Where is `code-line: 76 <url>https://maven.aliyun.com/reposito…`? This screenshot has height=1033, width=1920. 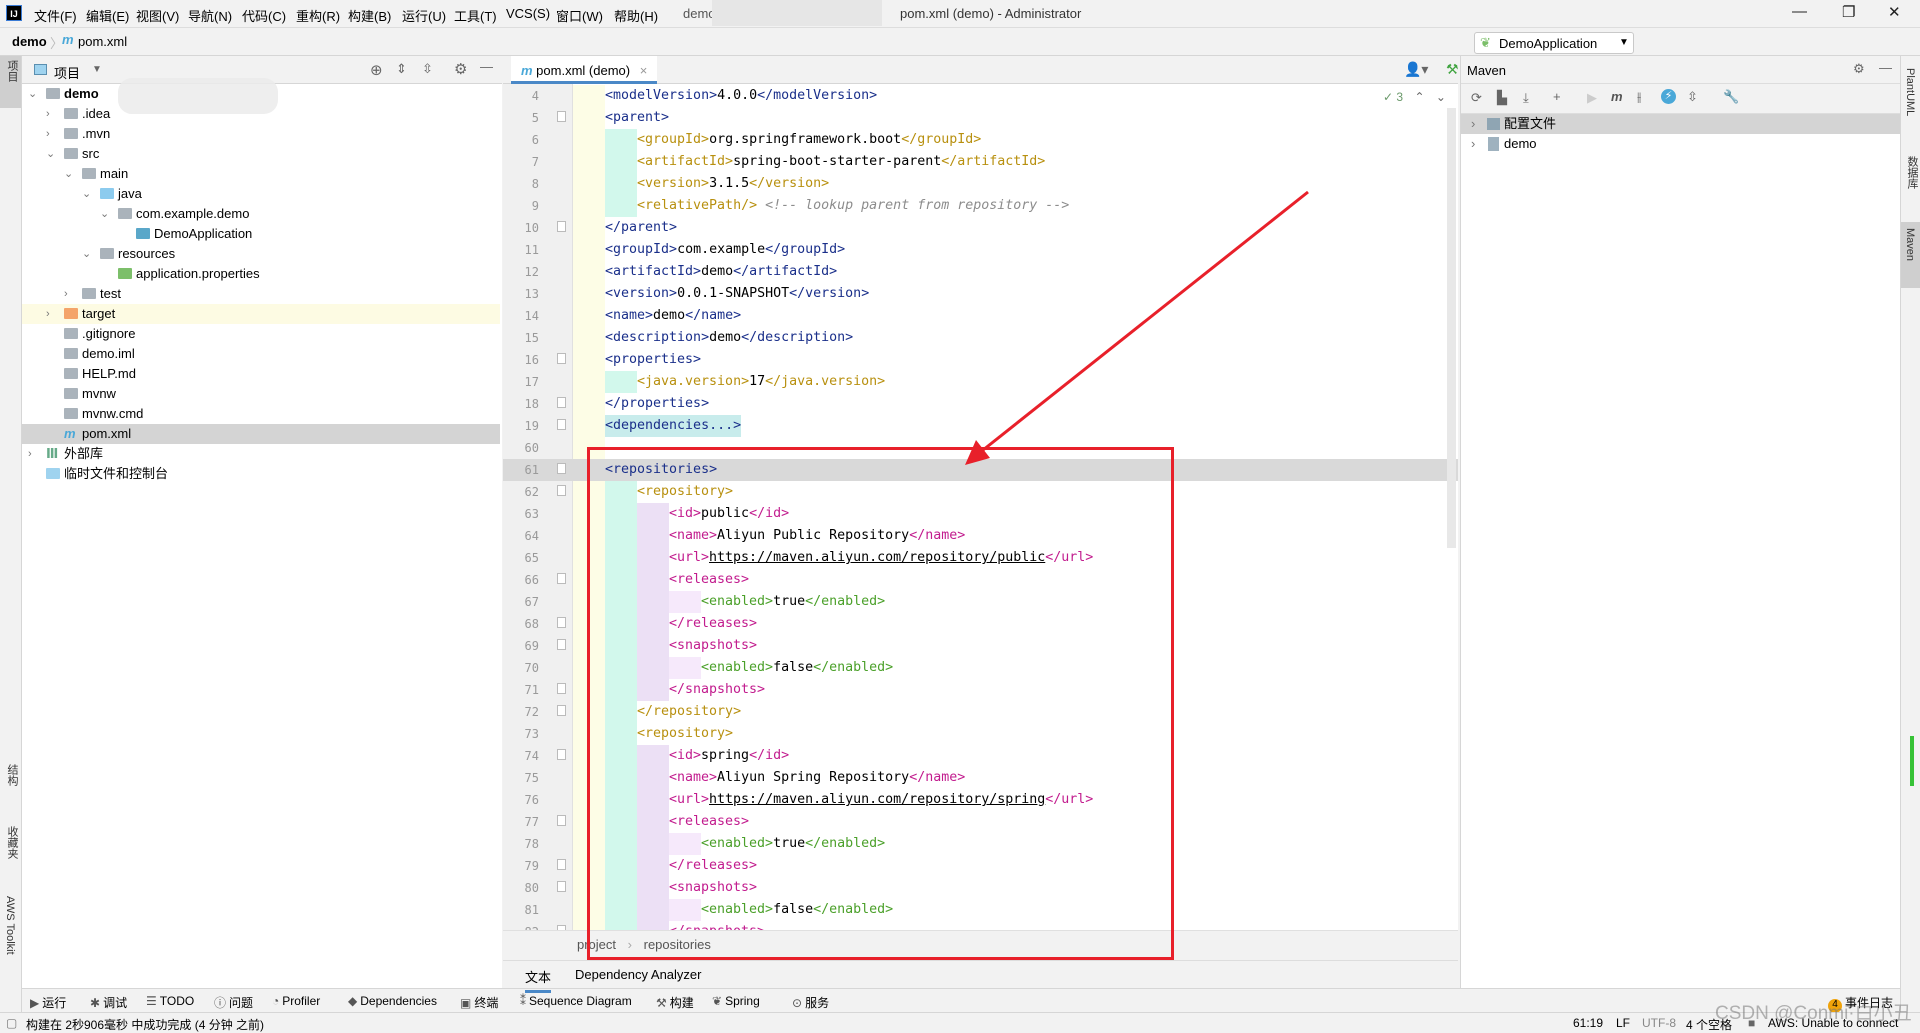 code-line: 76 <url>https://maven.aliyun.com/reposito… is located at coordinates (980, 800).